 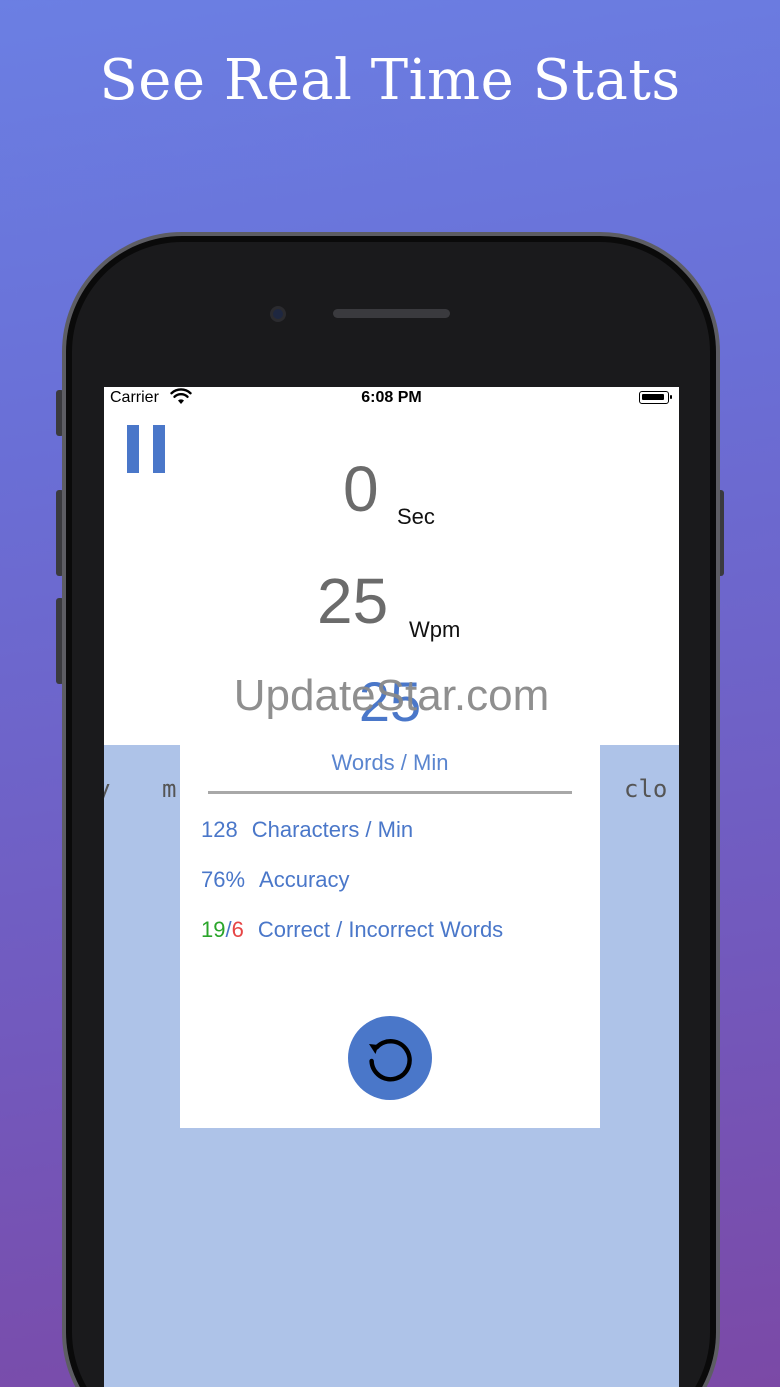 I want to click on cpm-label: Characters / Min, so click(x=332, y=829).